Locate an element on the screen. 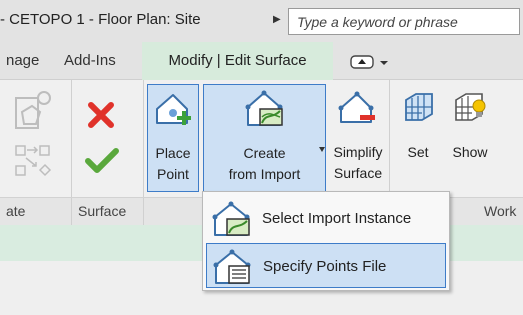  place-point-label-2: Point is located at coordinates (173, 174).